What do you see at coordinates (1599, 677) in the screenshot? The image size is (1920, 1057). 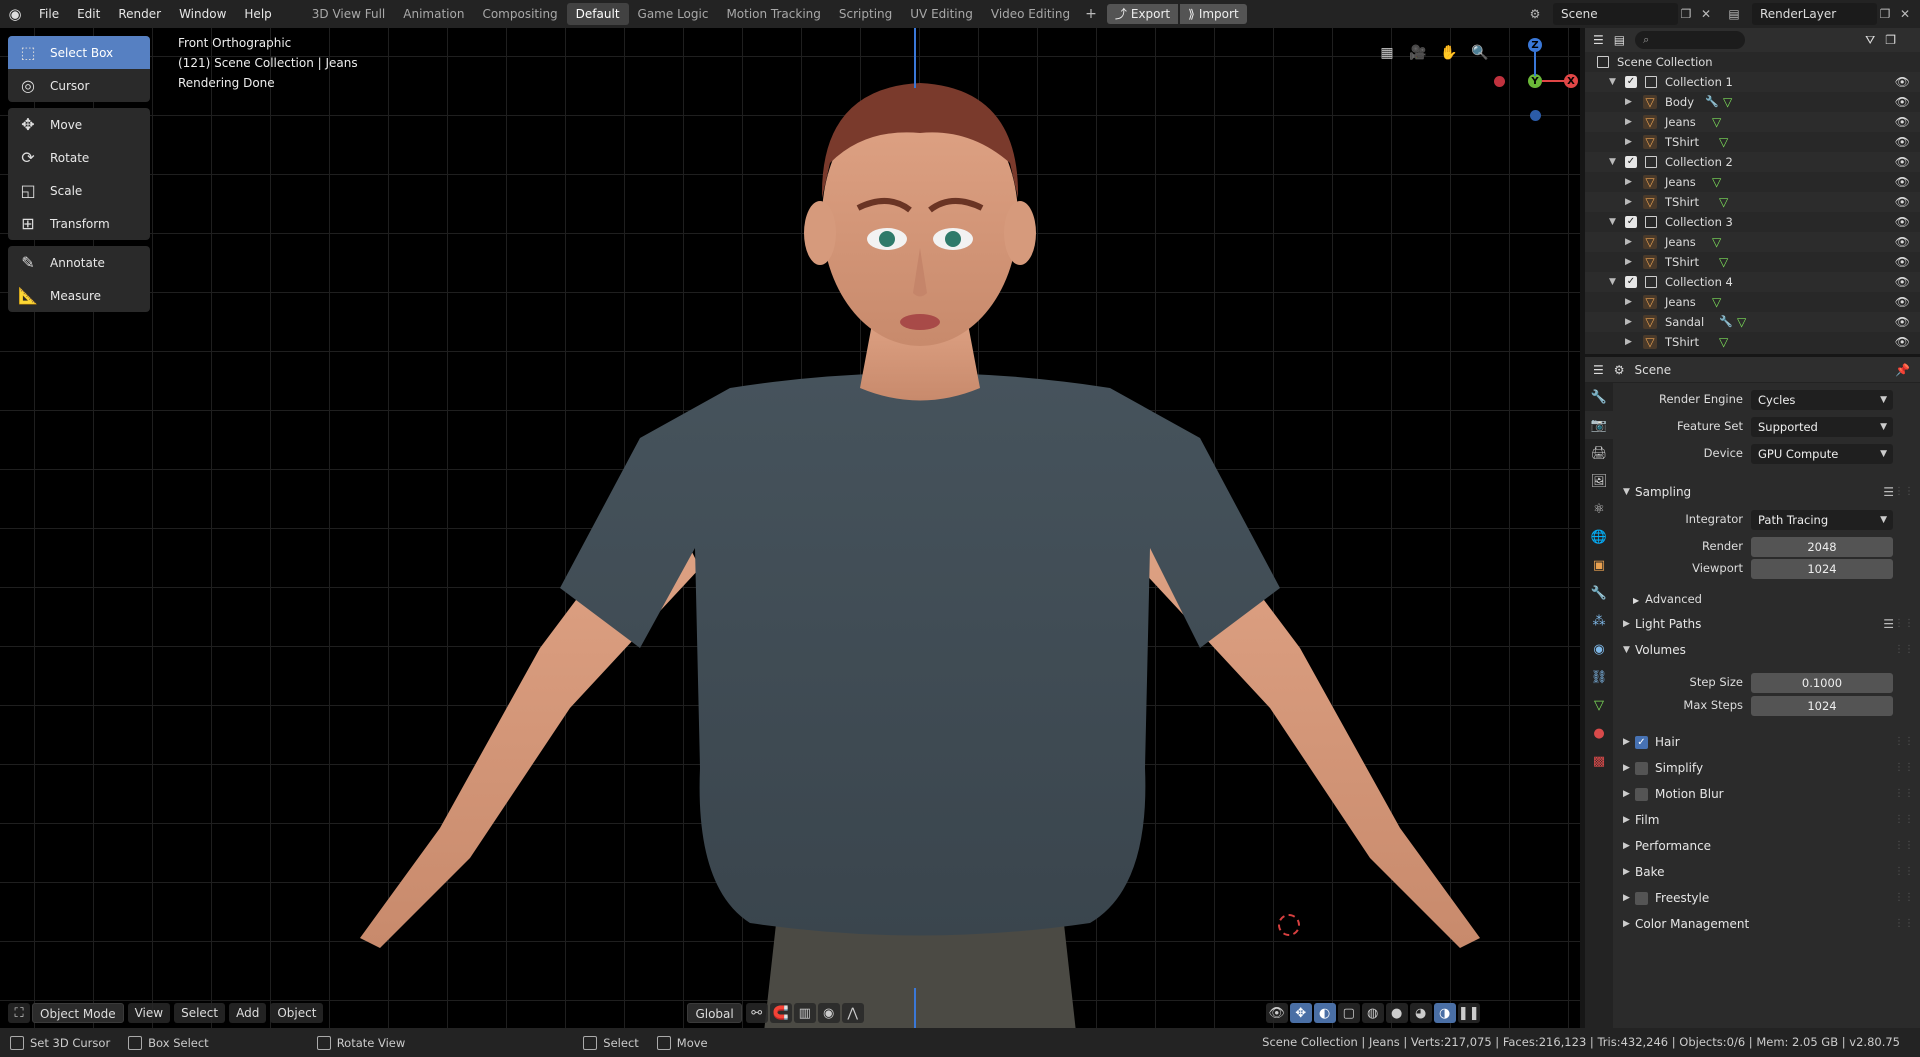 I see `constraints-tab-icon: ⛓` at bounding box center [1599, 677].